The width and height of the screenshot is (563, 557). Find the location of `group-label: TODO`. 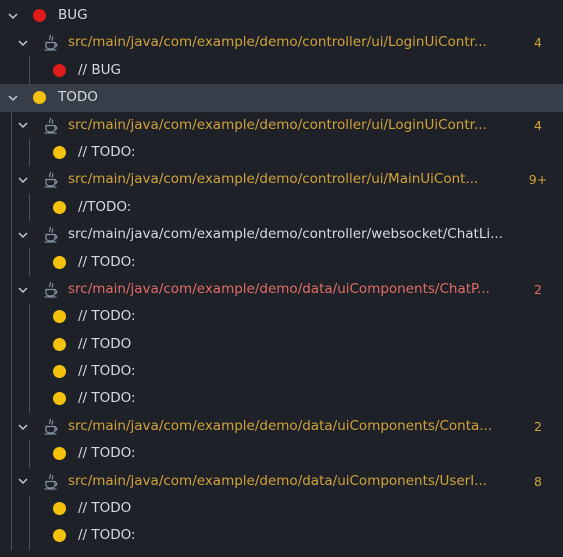

group-label: TODO is located at coordinates (78, 97).